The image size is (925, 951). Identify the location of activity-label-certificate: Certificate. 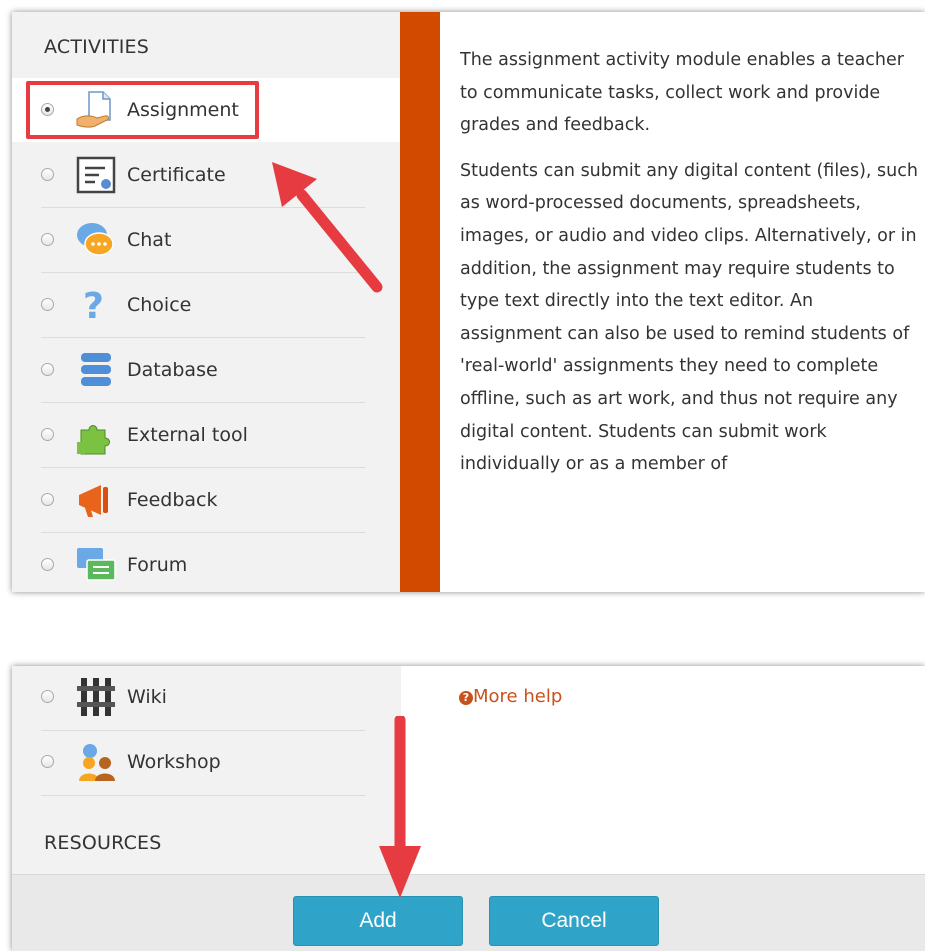
(176, 175).